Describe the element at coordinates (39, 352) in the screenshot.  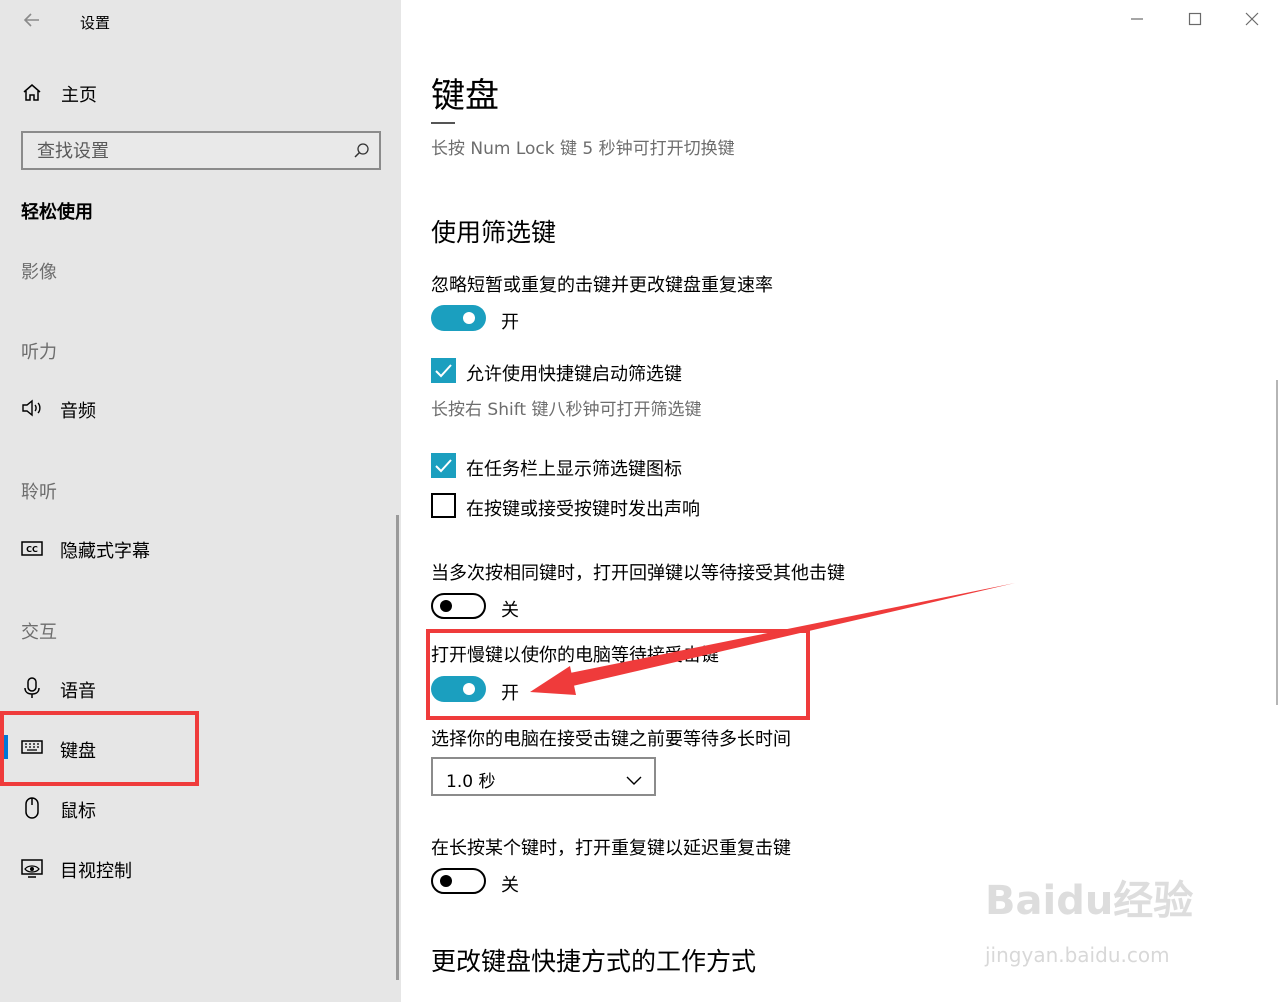
I see `group-label-hearing: 听力` at that location.